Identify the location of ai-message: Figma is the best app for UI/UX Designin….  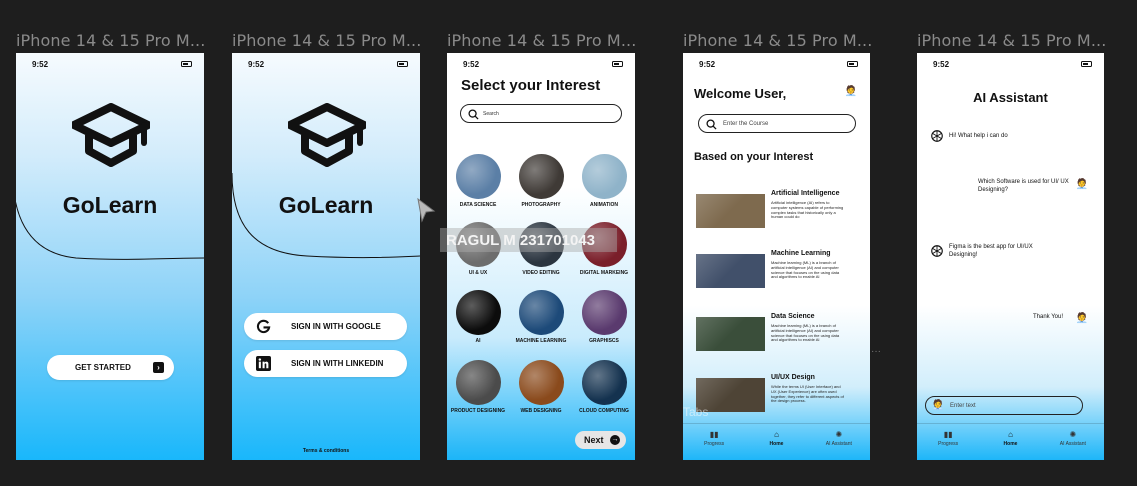
(991, 251).